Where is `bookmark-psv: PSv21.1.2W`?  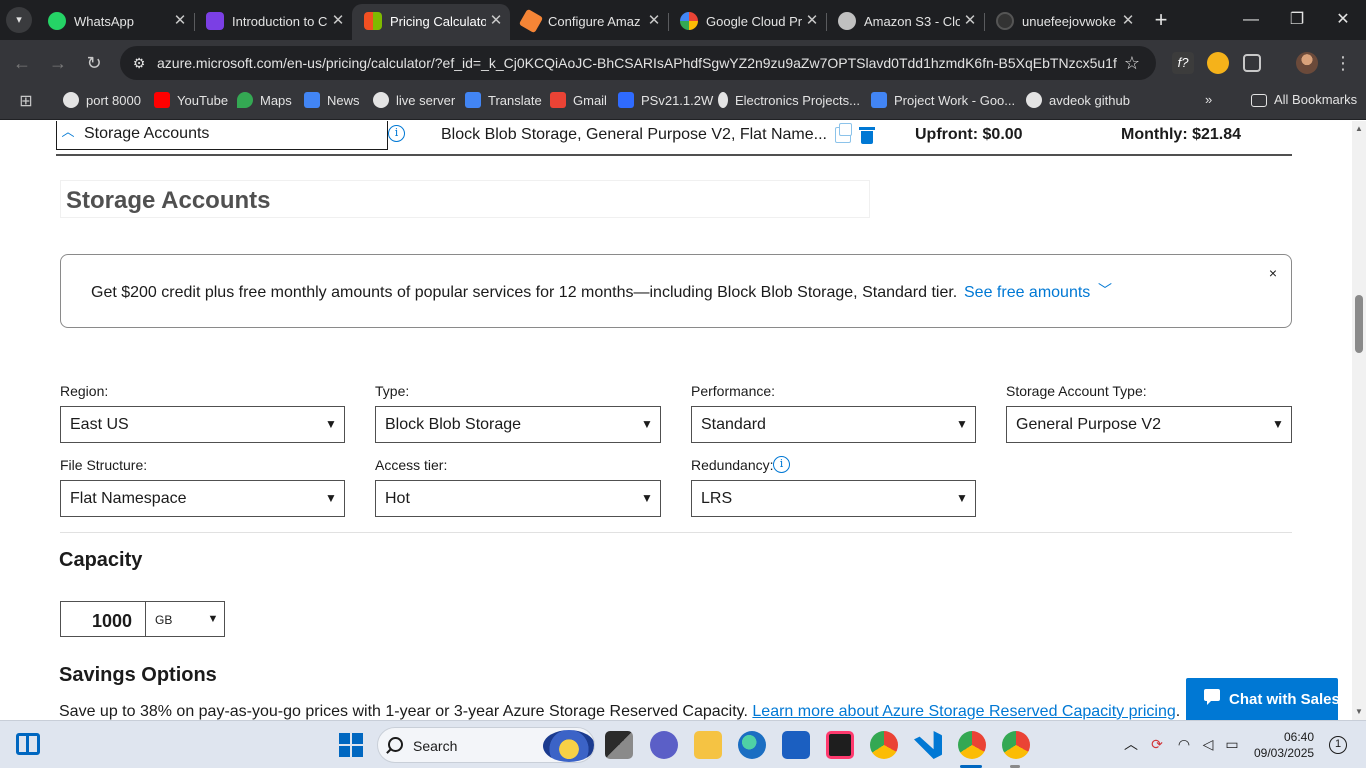
bookmark-psv: PSv21.1.2W is located at coordinates (665, 103).